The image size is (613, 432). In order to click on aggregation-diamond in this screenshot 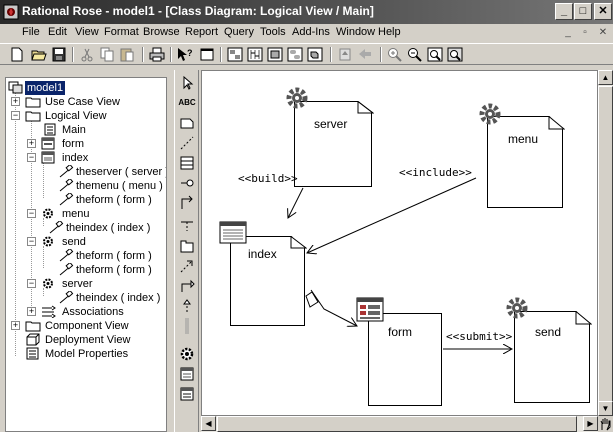, I will do `click(312, 299)`.